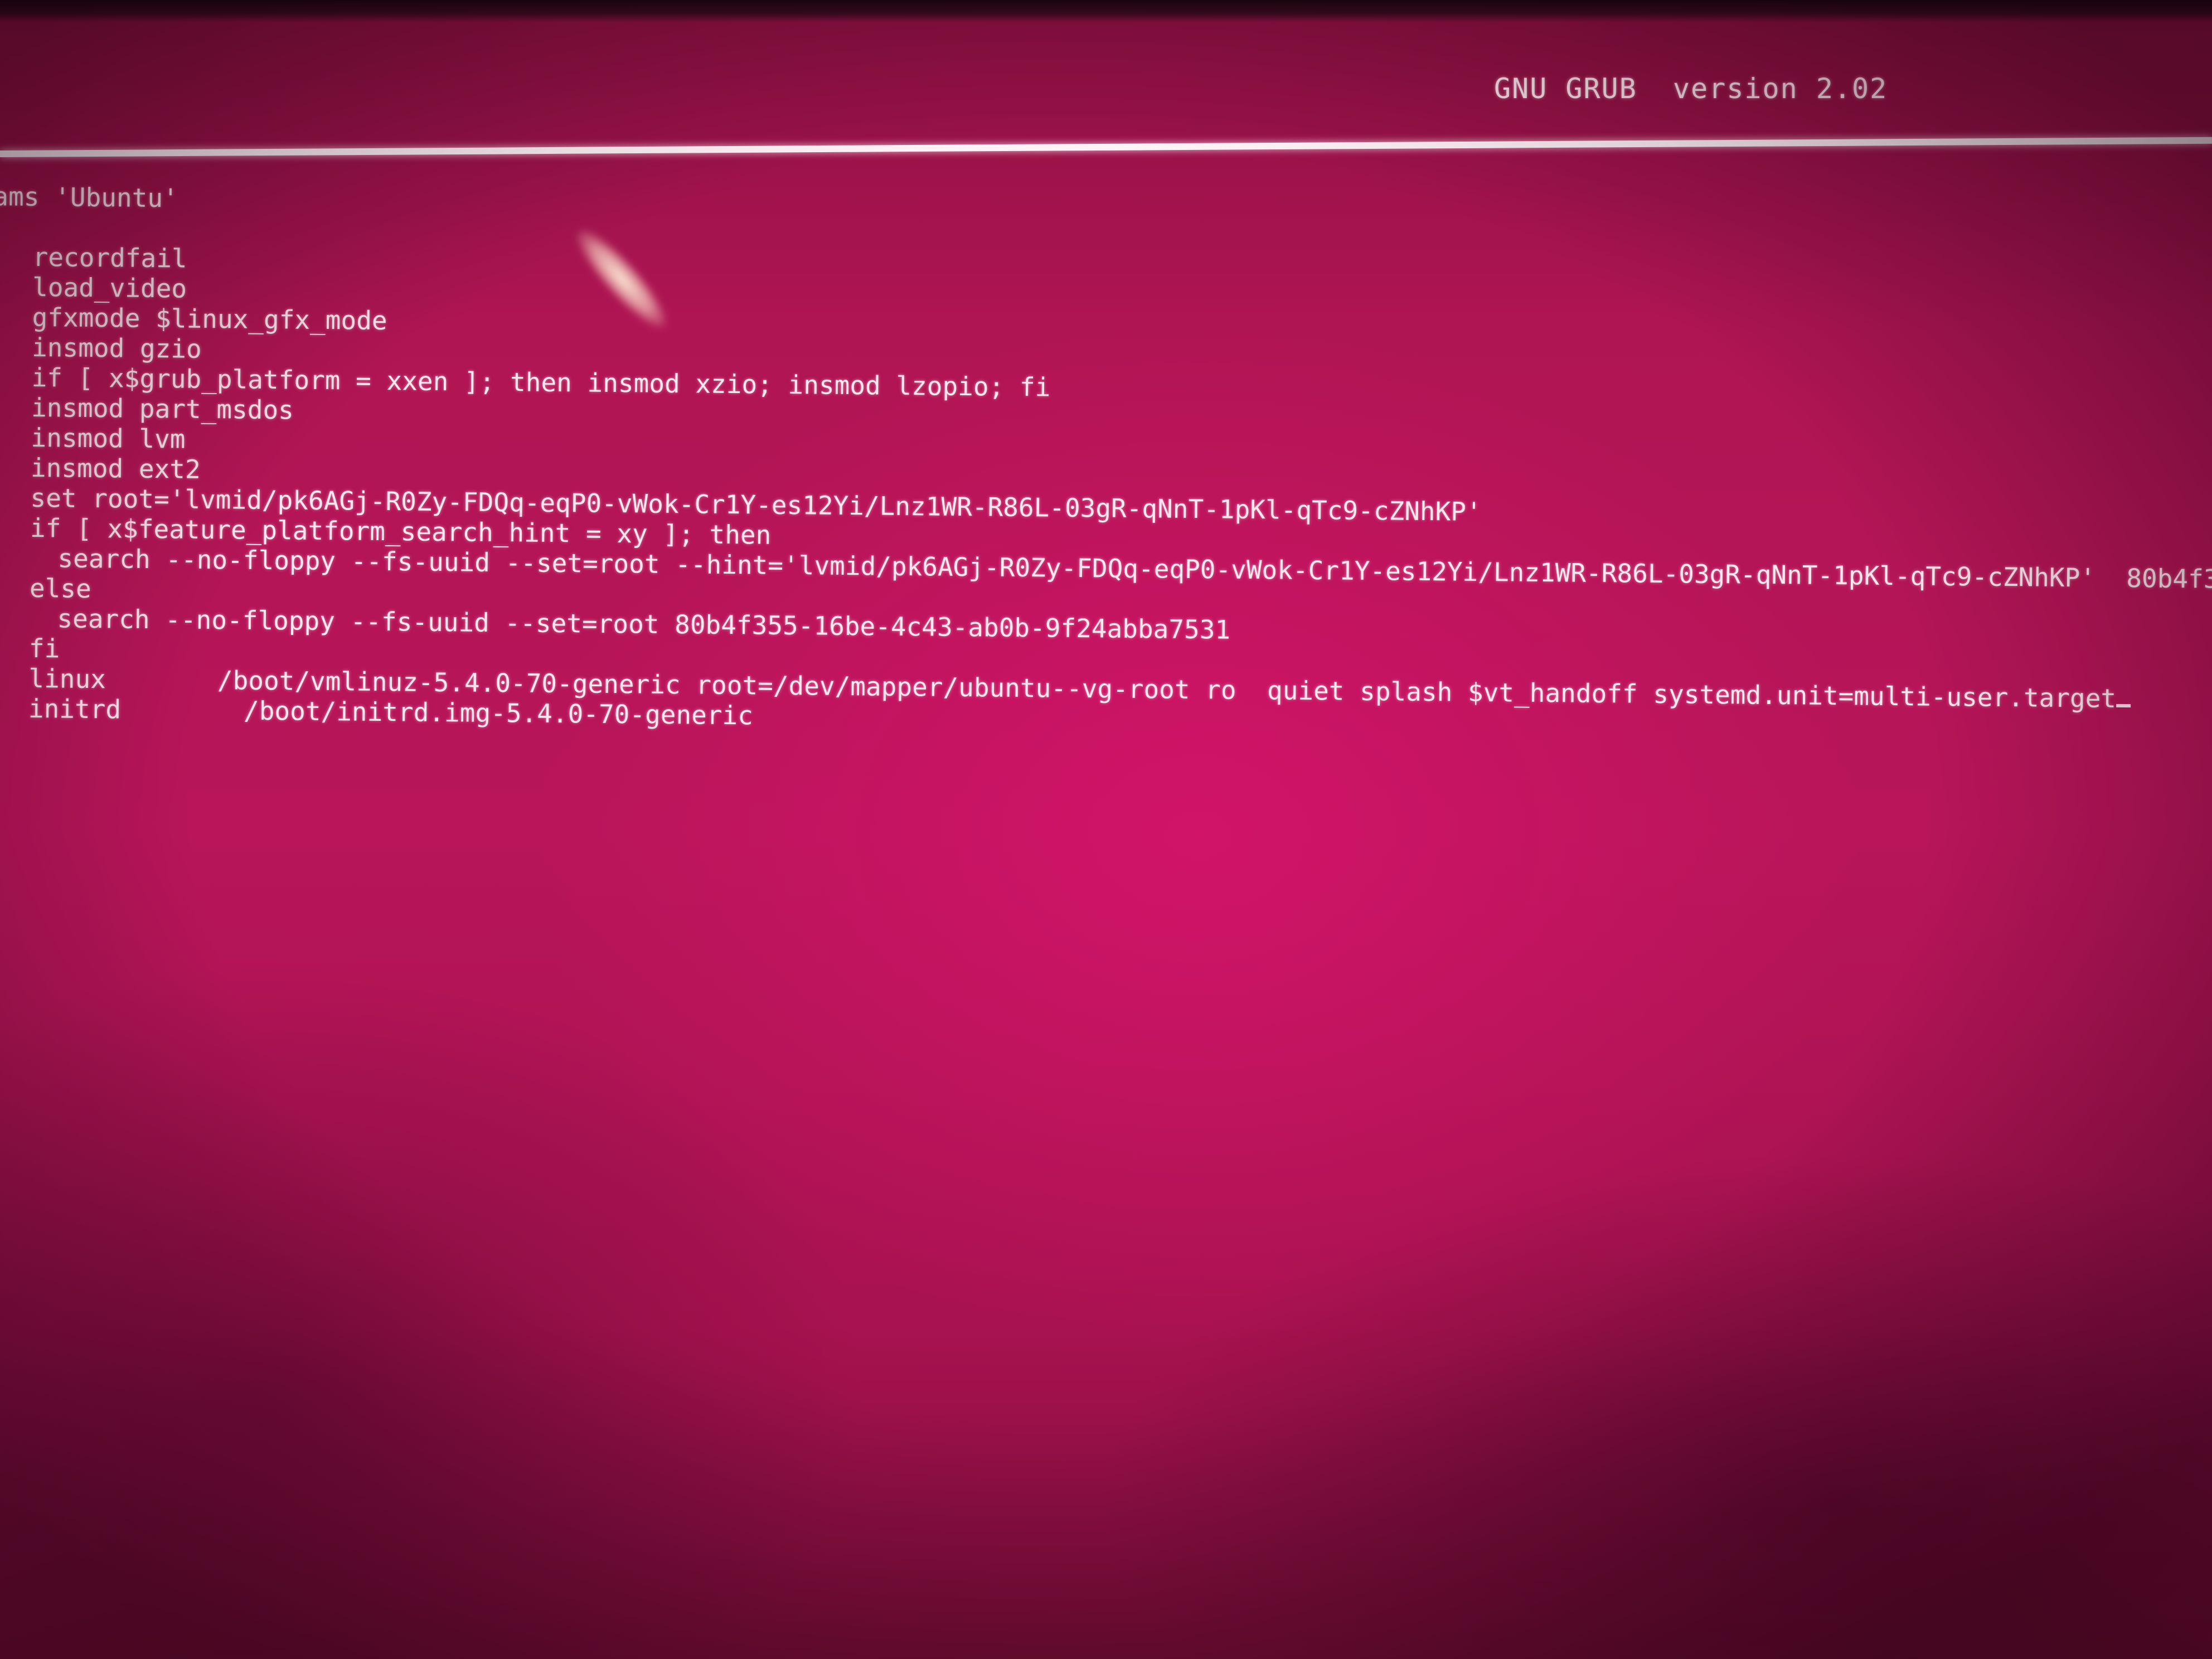 This screenshot has height=1659, width=2212. Describe the element at coordinates (1691, 88) in the screenshot. I see `grub-version-header: GNU GRUB version 2.02` at that location.